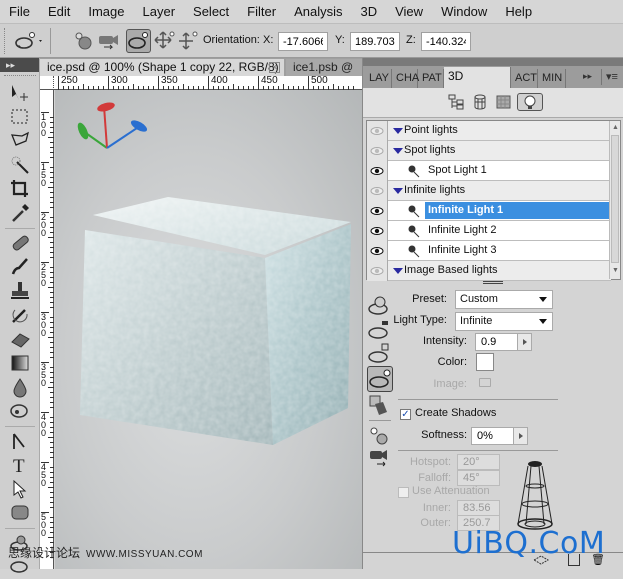  I want to click on panel-menu-icon: ▾≡, so click(612, 76).